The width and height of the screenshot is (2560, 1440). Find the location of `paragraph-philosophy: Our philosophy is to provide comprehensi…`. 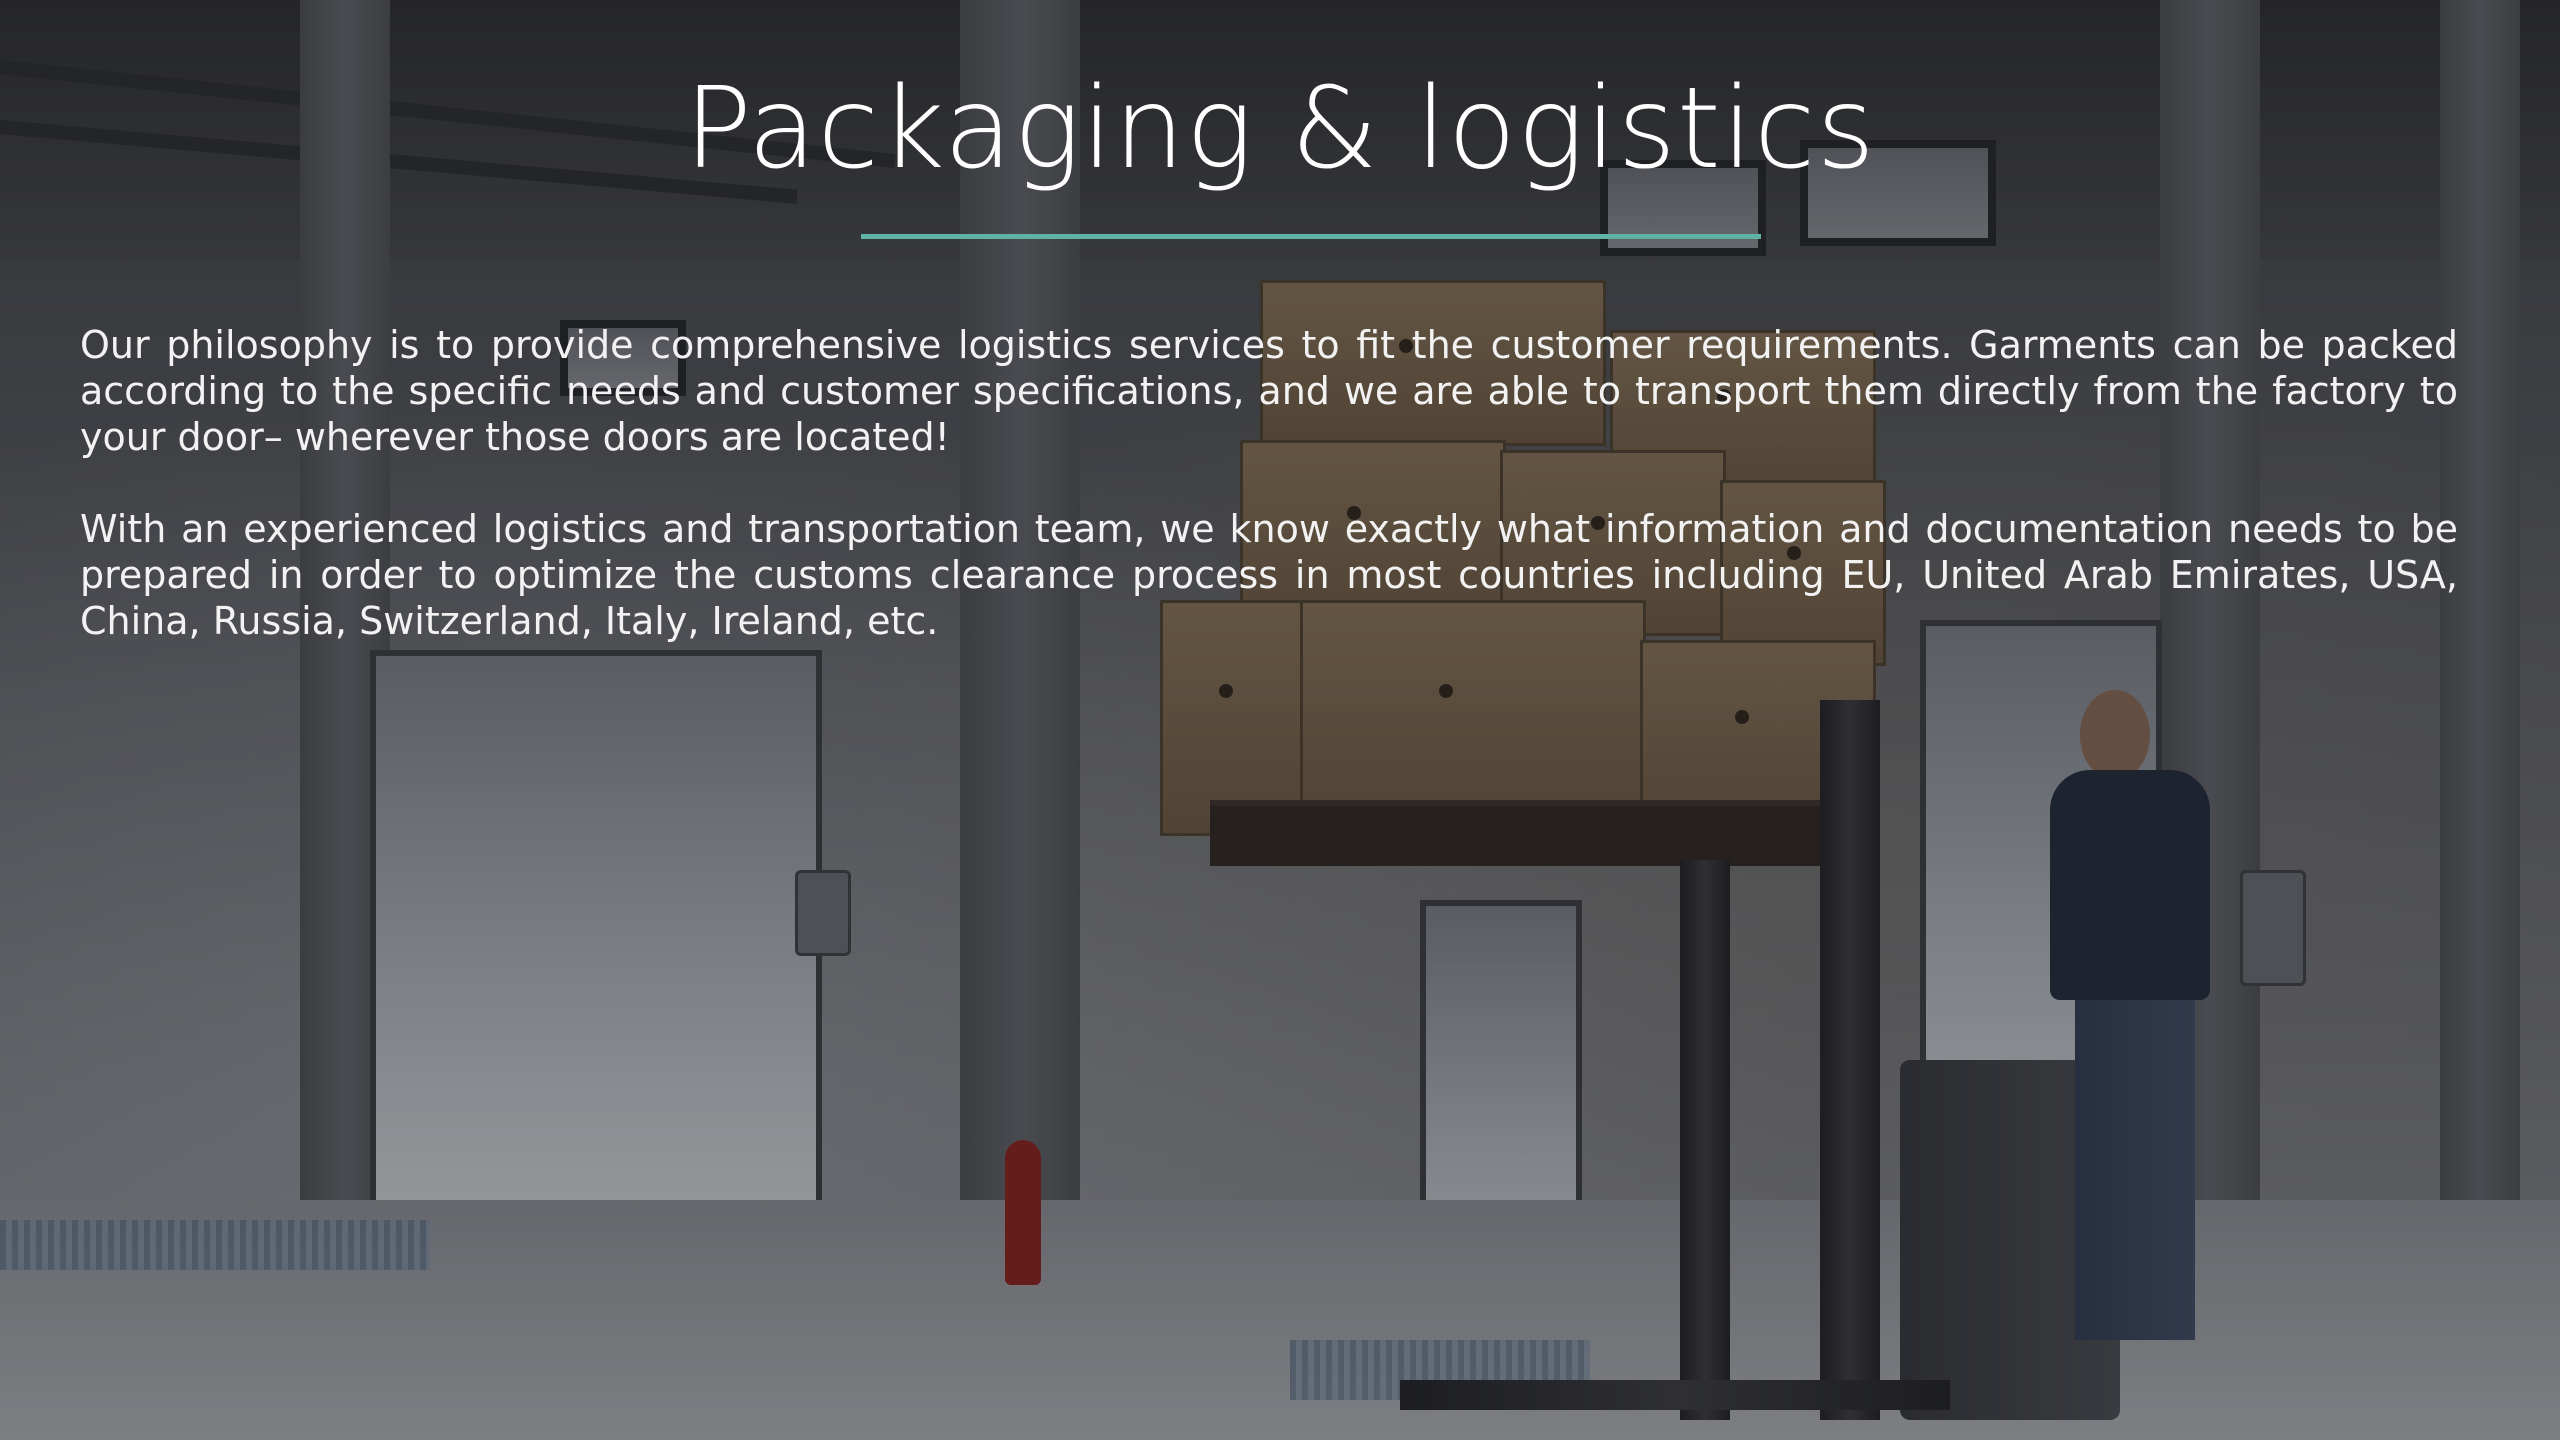

paragraph-philosophy: Our philosophy is to provide comprehensi… is located at coordinates (1269, 391).